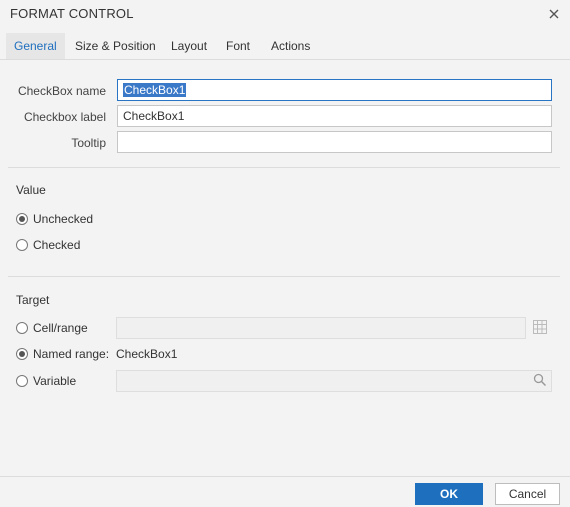 The width and height of the screenshot is (570, 507). What do you see at coordinates (35, 46) in the screenshot?
I see `tab-general: General` at bounding box center [35, 46].